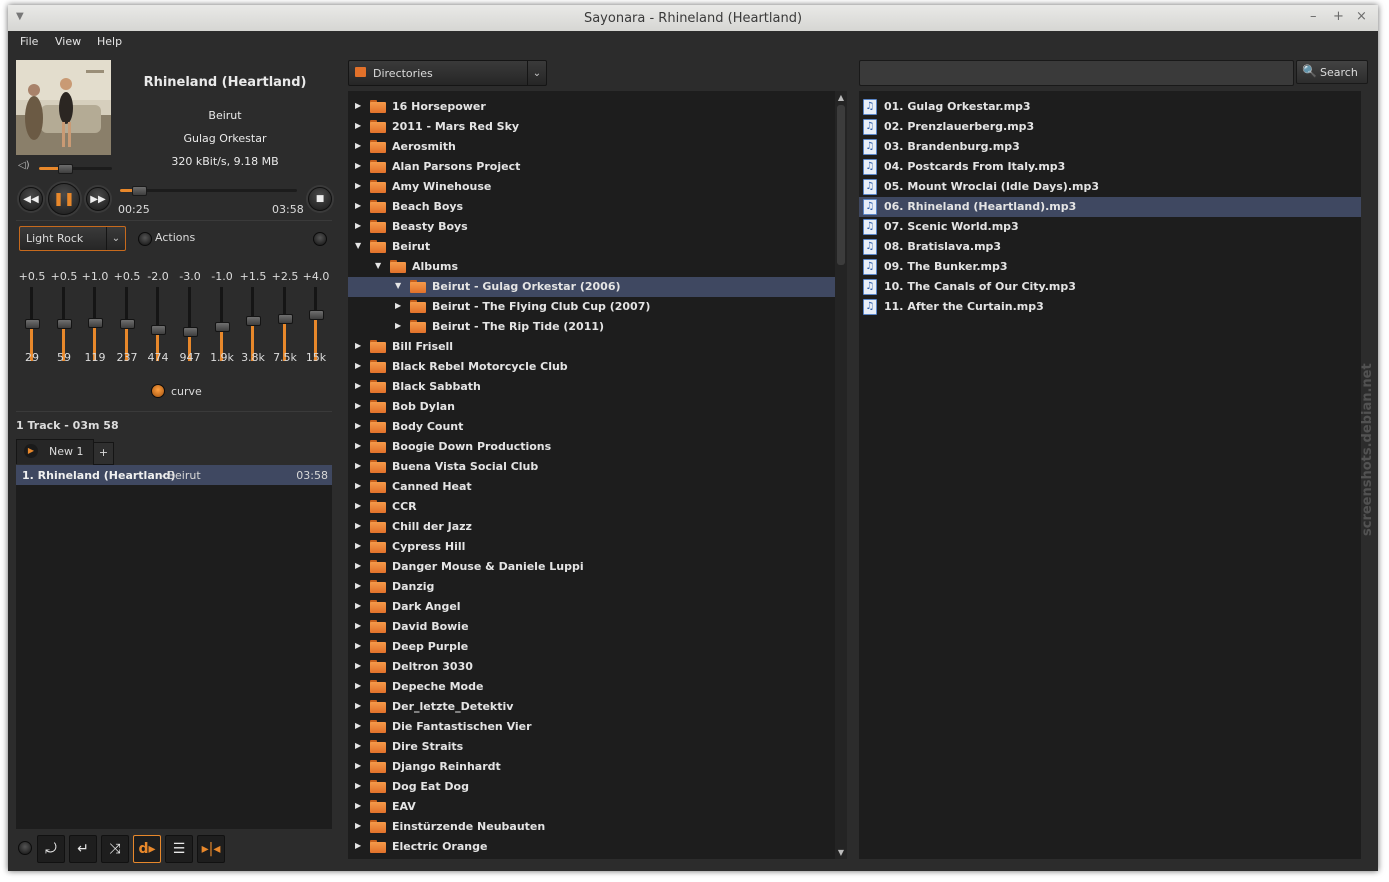 The image size is (1389, 882). I want to click on eq-band: +4.0 15k, so click(316, 320).